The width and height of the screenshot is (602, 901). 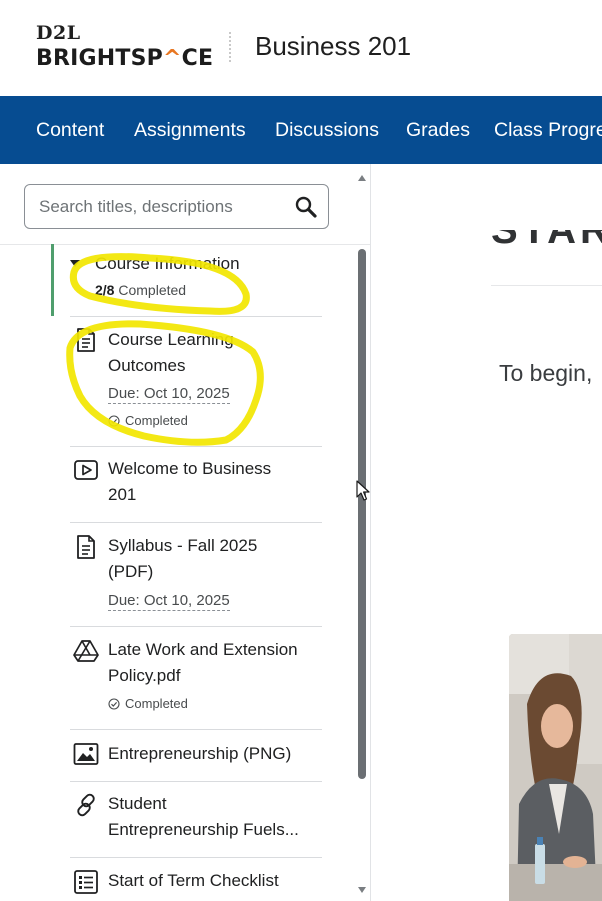 I want to click on logo-d2l-text: D2L, so click(x=58, y=33).